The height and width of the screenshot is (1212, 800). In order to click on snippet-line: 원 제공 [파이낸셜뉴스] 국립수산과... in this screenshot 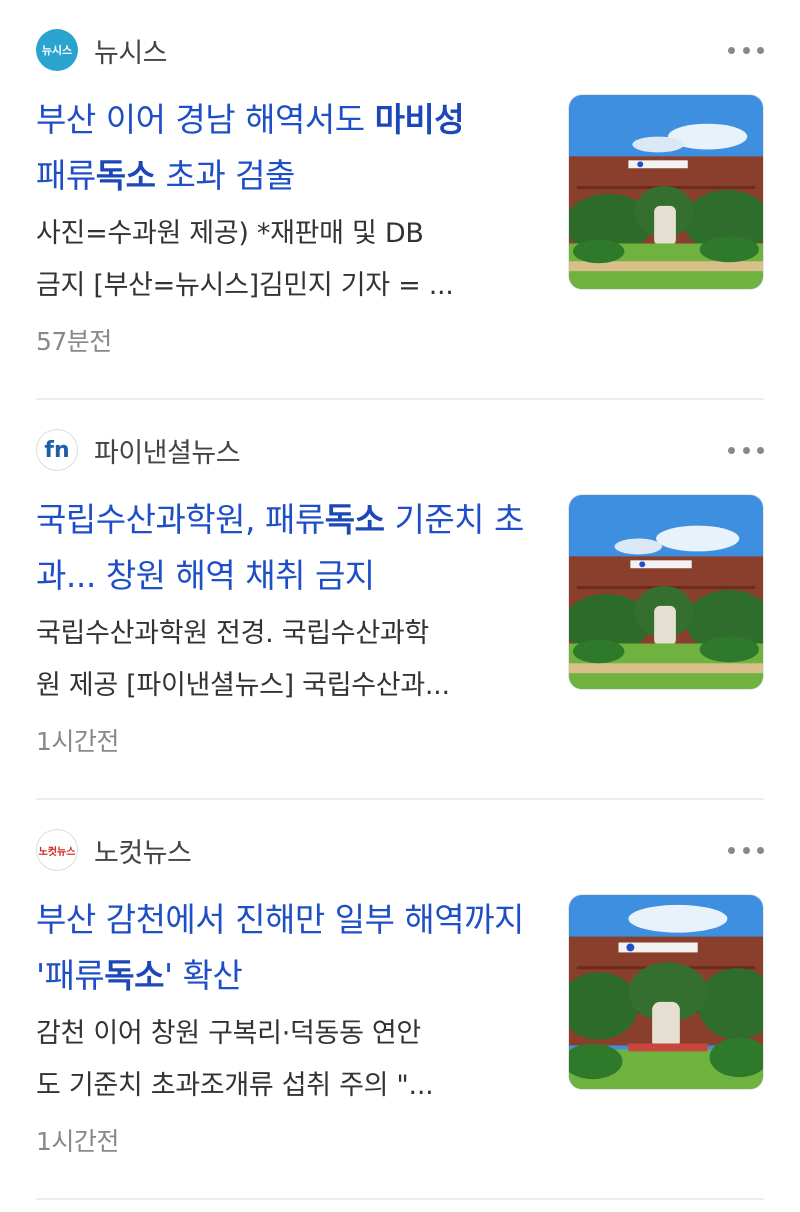, I will do `click(243, 685)`.